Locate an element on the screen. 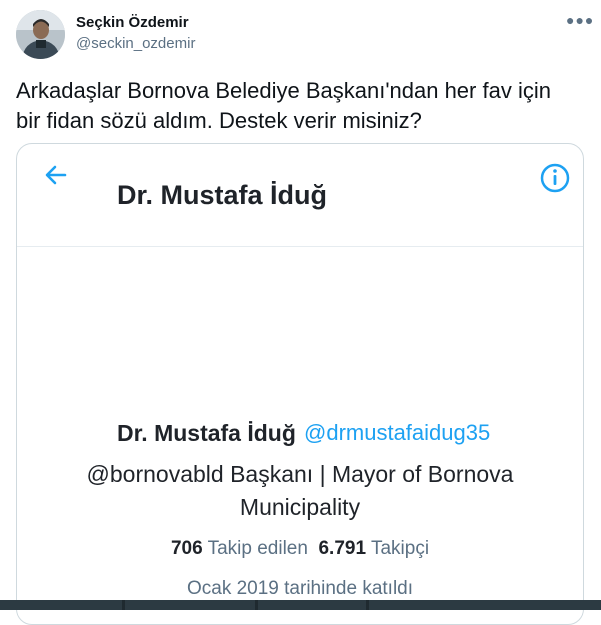 The height and width of the screenshot is (625, 601). following-count: 706 is located at coordinates (186, 548).